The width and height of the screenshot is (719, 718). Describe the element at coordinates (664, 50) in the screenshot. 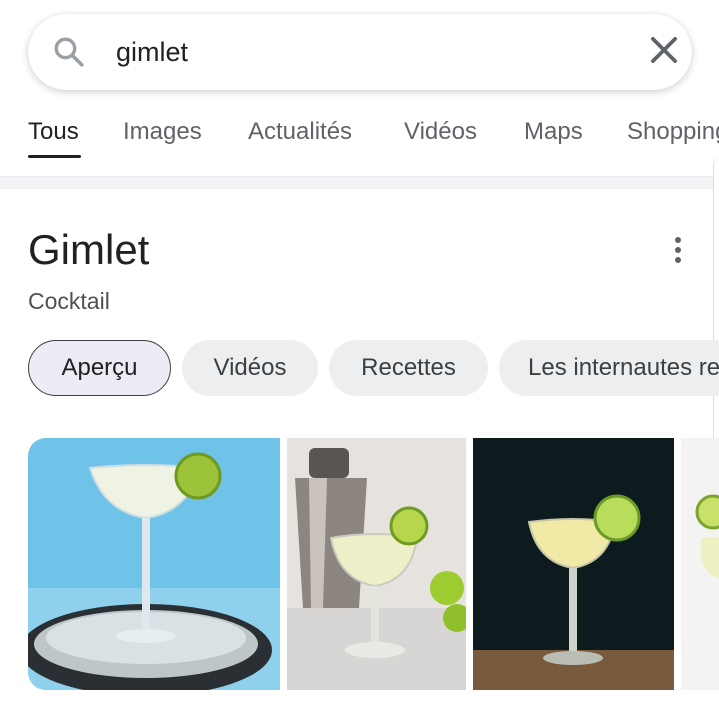

I see `close-icon` at that location.